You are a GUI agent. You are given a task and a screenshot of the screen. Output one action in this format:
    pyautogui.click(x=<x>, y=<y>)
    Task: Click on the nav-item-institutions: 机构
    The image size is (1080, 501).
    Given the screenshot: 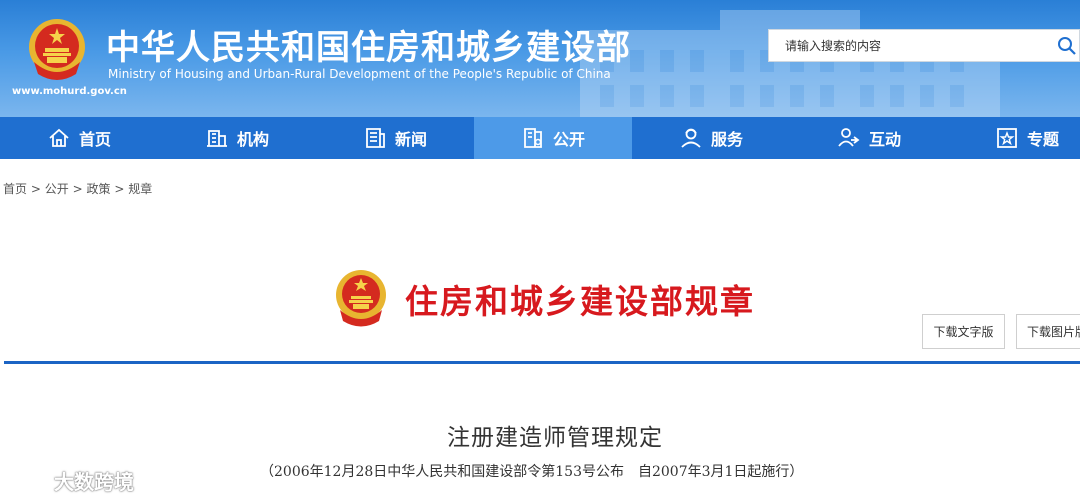 What is the action you would take?
    pyautogui.click(x=237, y=138)
    